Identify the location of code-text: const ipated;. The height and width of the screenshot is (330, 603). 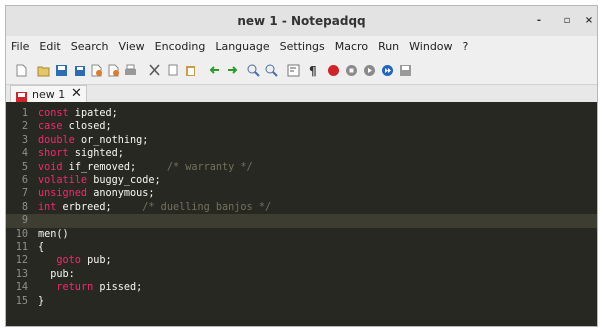
(78, 113).